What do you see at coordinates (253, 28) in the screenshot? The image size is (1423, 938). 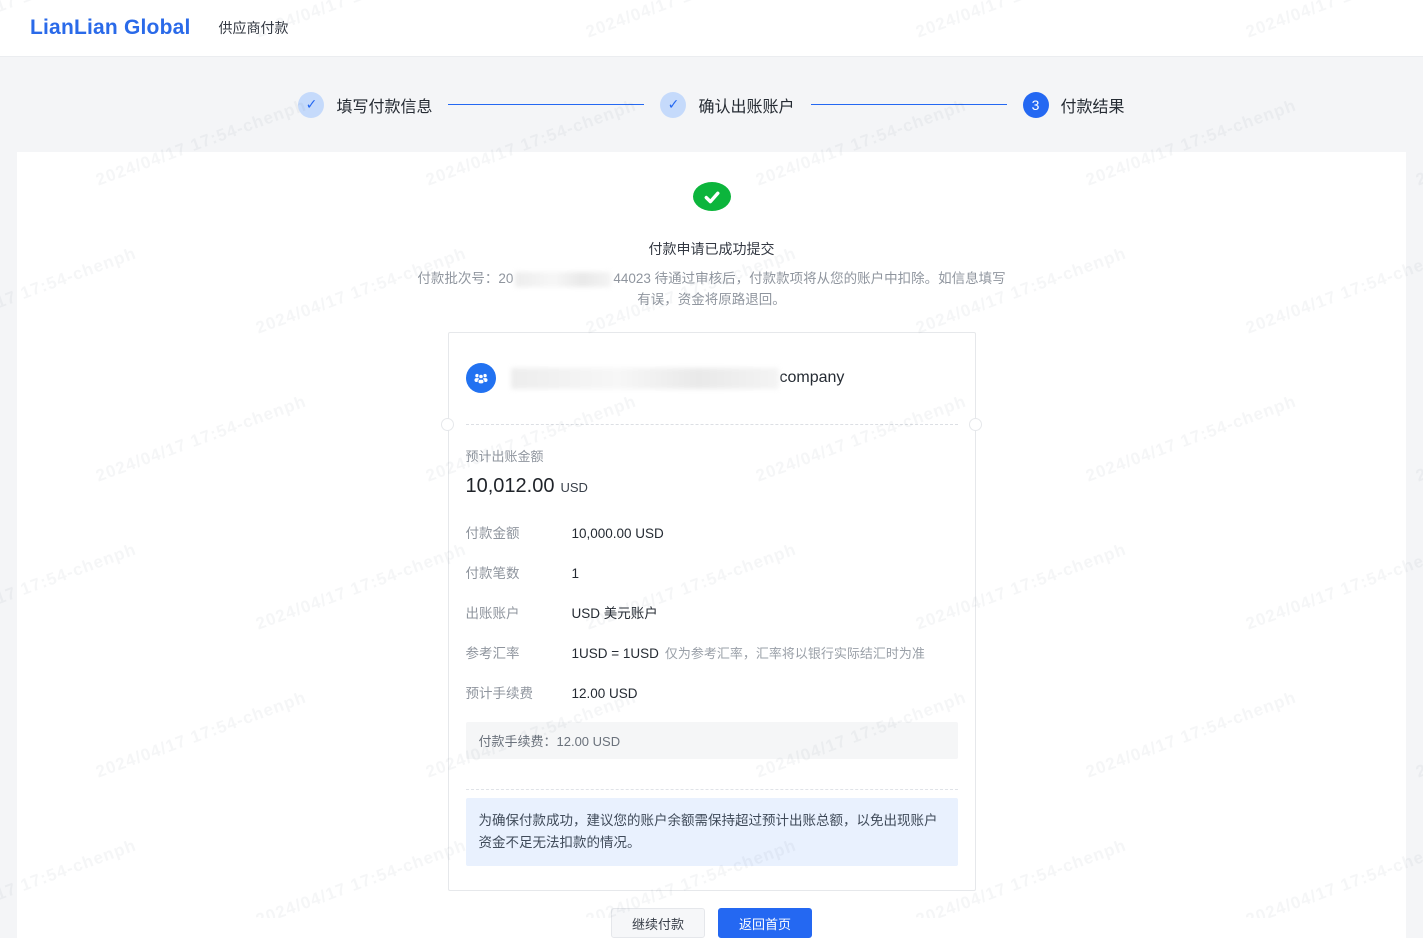 I see `app-title: 供应商付款` at bounding box center [253, 28].